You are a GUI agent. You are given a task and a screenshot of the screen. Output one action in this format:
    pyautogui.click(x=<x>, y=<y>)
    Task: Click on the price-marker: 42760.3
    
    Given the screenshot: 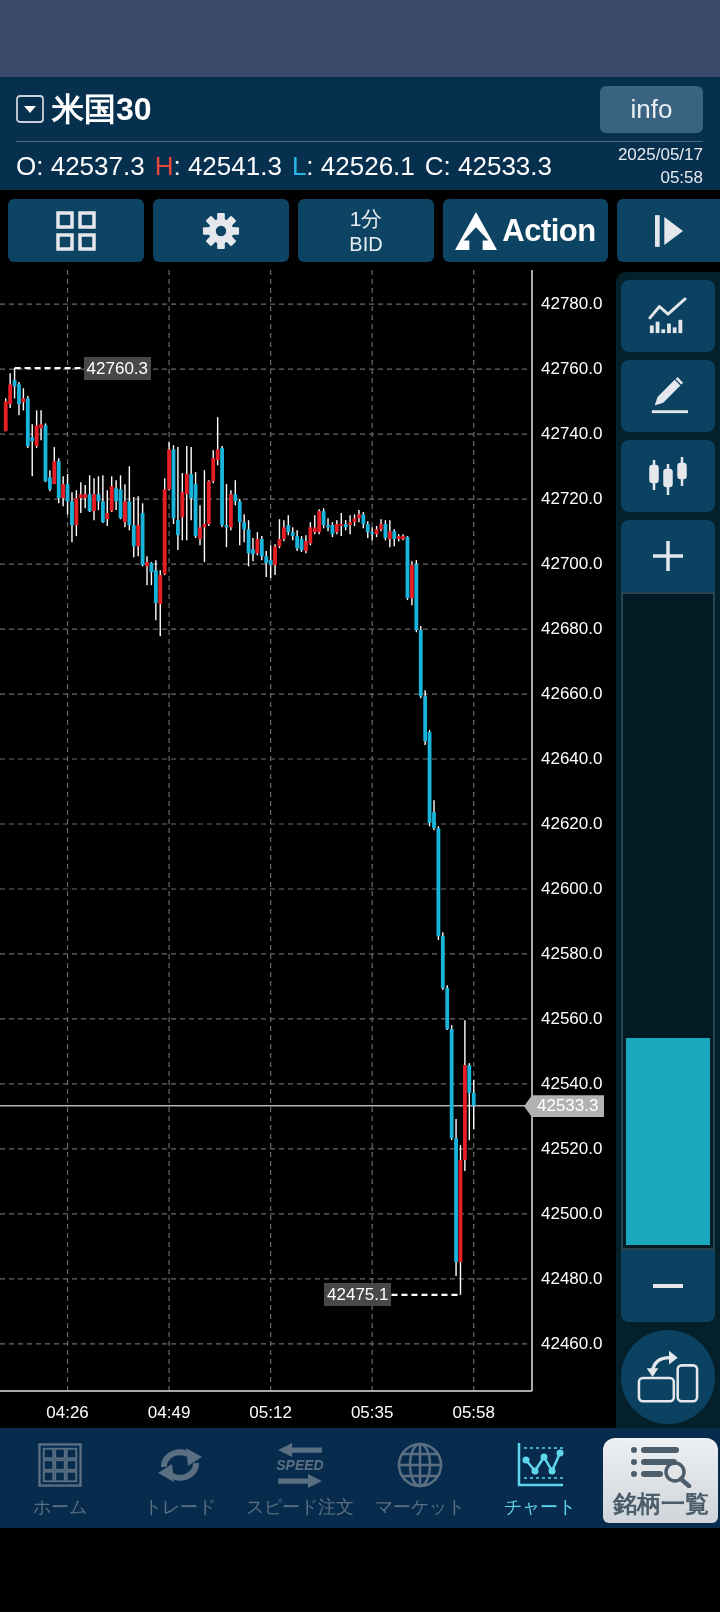 What is the action you would take?
    pyautogui.click(x=117, y=368)
    